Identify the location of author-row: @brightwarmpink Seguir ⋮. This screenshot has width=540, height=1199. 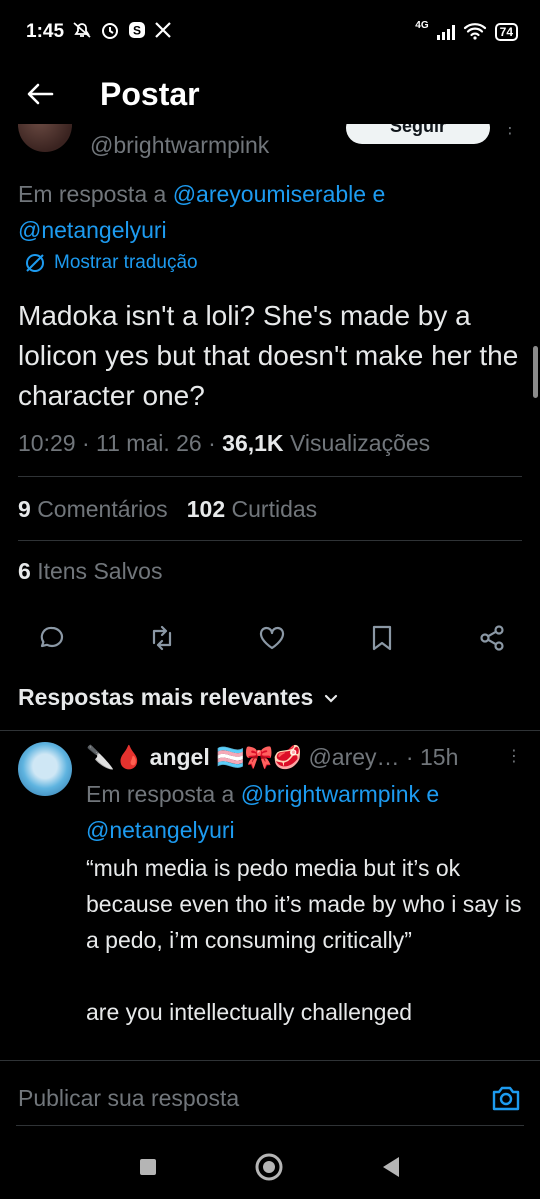
(270, 144).